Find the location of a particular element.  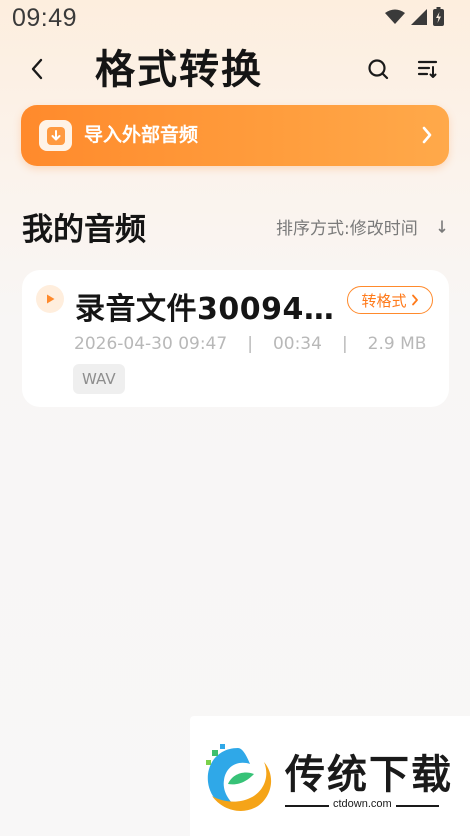

sort-arrow-icon is located at coordinates (442, 227).